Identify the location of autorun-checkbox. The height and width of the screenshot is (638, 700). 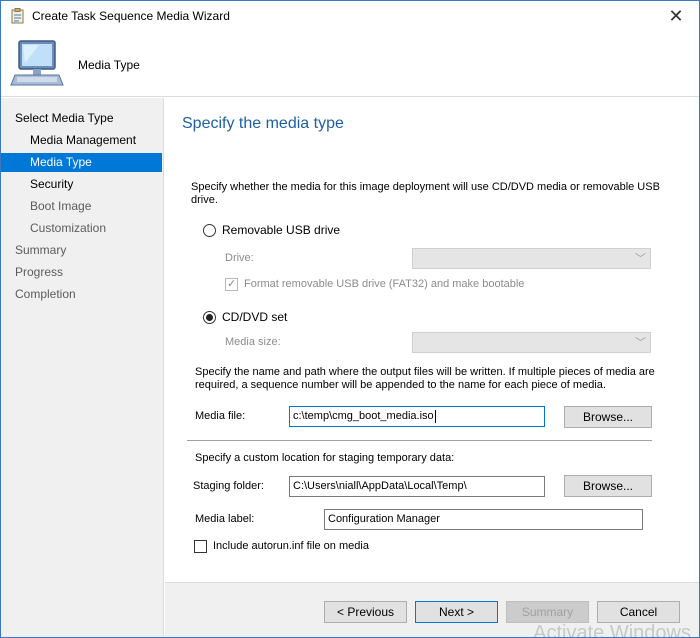
(200, 546).